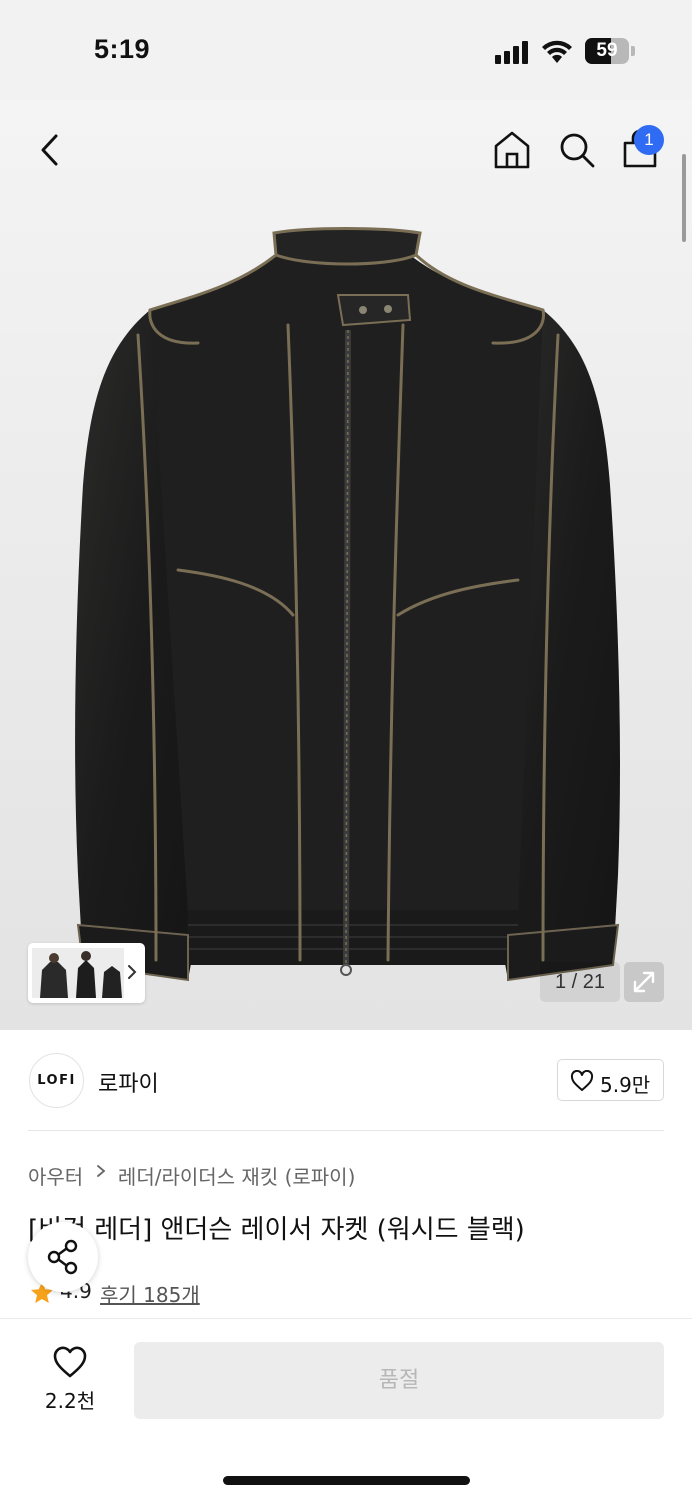 The height and width of the screenshot is (1500, 692). I want to click on share-button, so click(63, 1257).